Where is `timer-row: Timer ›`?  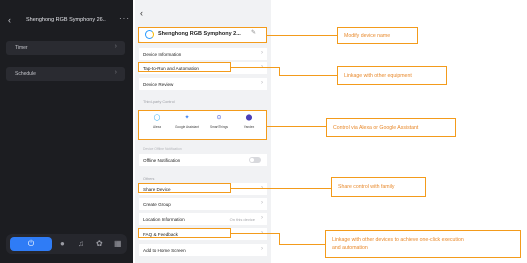
timer-row: Timer › is located at coordinates (65, 48).